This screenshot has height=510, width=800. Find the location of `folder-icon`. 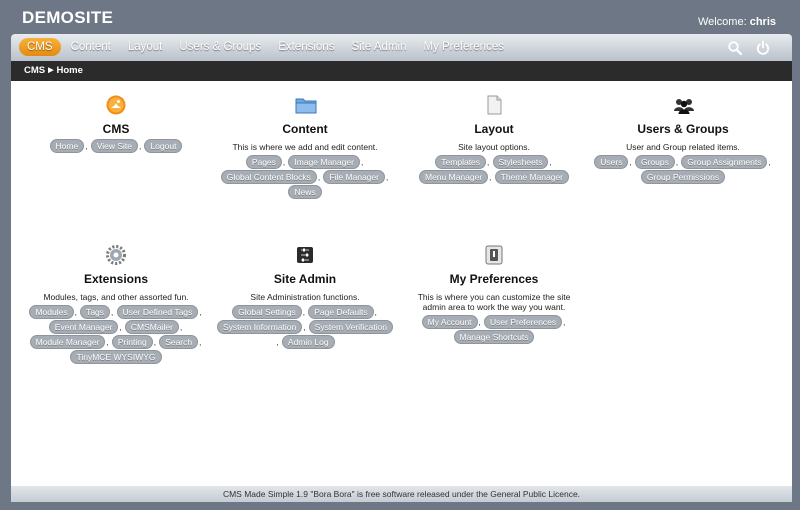

folder-icon is located at coordinates (306, 105).